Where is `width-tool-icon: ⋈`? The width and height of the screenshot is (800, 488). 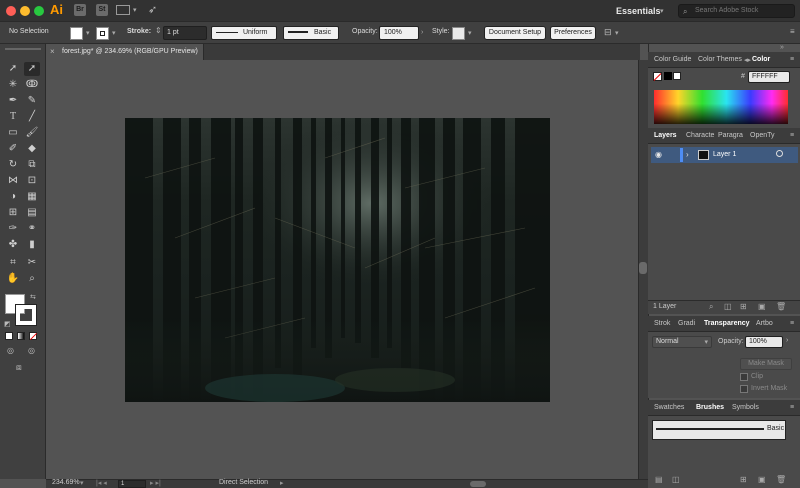
width-tool-icon: ⋈ is located at coordinates (13, 181).